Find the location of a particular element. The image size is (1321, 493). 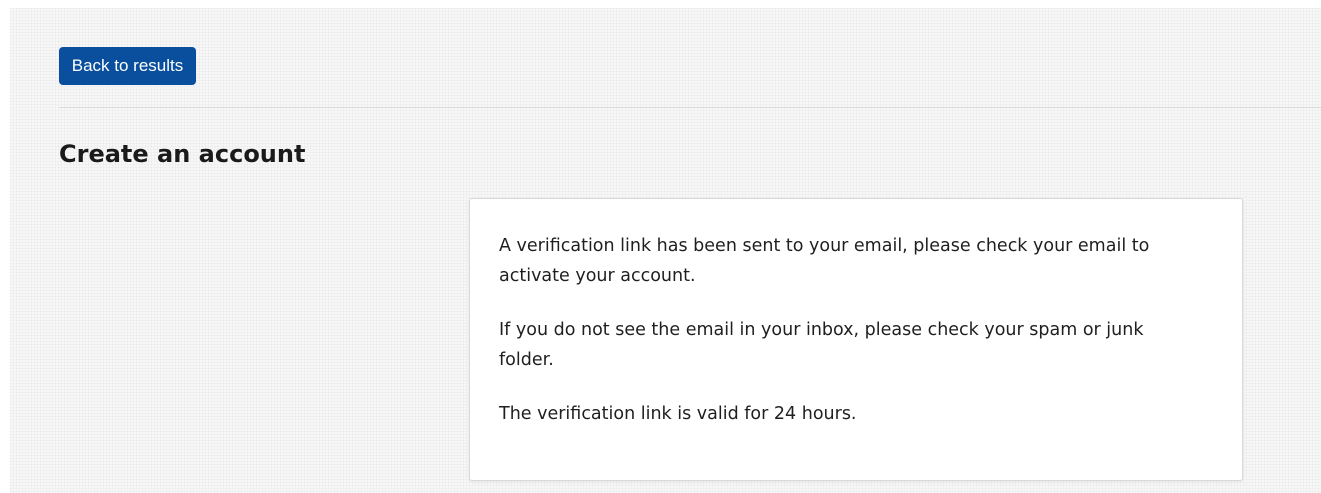

header-divider is located at coordinates (690, 107).